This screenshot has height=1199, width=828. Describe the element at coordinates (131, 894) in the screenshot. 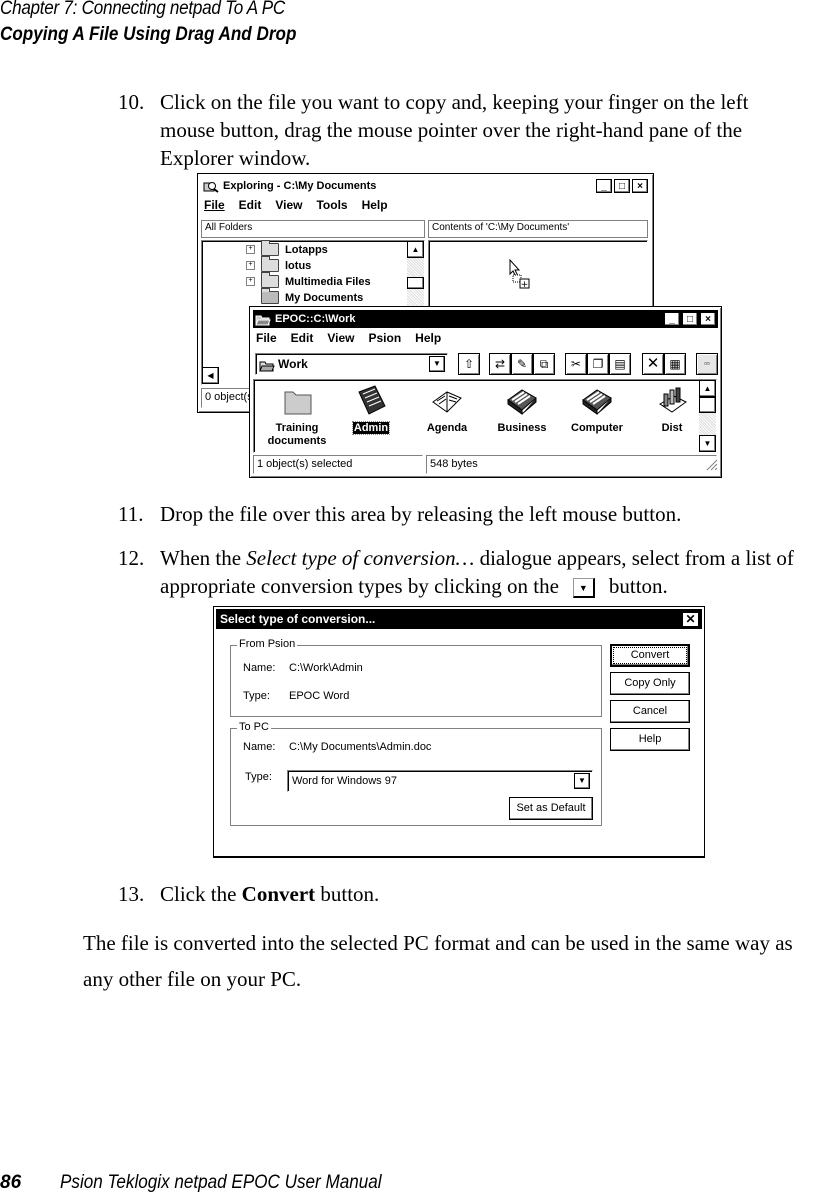

I see `step-number: 13.` at that location.